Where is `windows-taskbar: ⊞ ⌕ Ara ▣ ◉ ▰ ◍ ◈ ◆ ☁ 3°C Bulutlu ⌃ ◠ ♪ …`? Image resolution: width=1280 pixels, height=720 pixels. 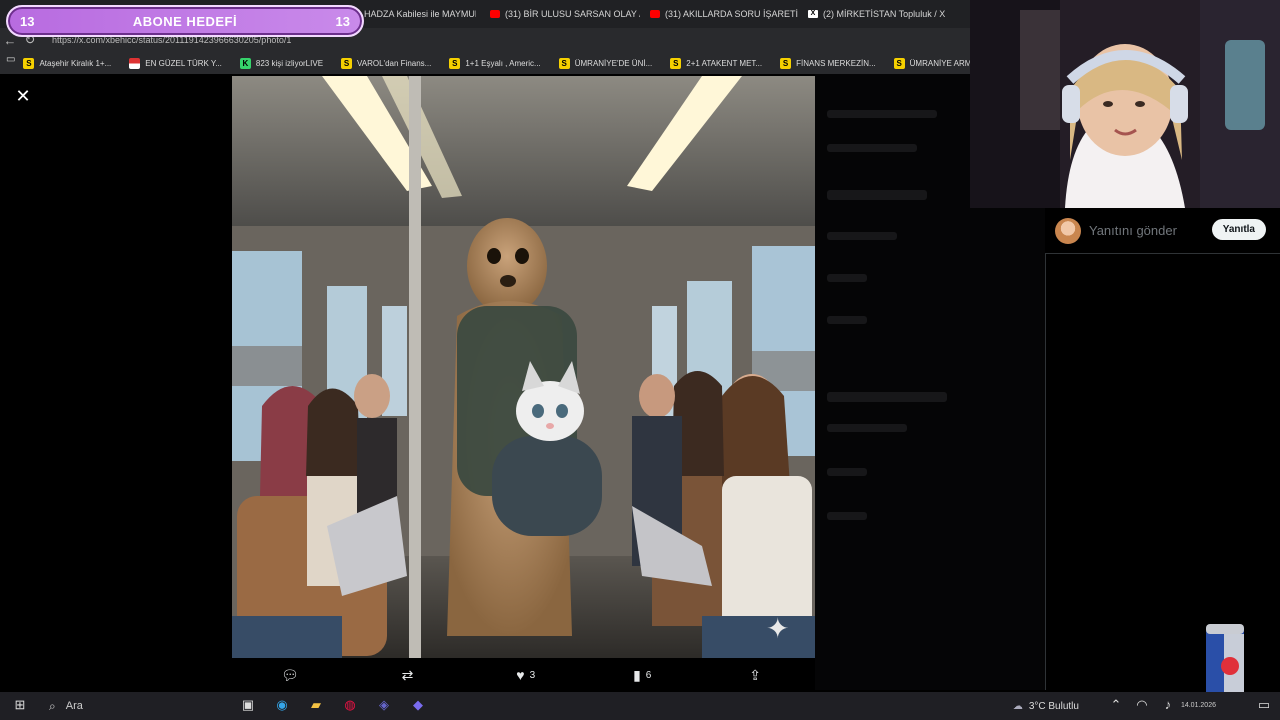
windows-taskbar: ⊞ ⌕ Ara ▣ ◉ ▰ ◍ ◈ ◆ ☁ 3°C Bulutlu ⌃ ◠ ♪ … is located at coordinates (640, 706).